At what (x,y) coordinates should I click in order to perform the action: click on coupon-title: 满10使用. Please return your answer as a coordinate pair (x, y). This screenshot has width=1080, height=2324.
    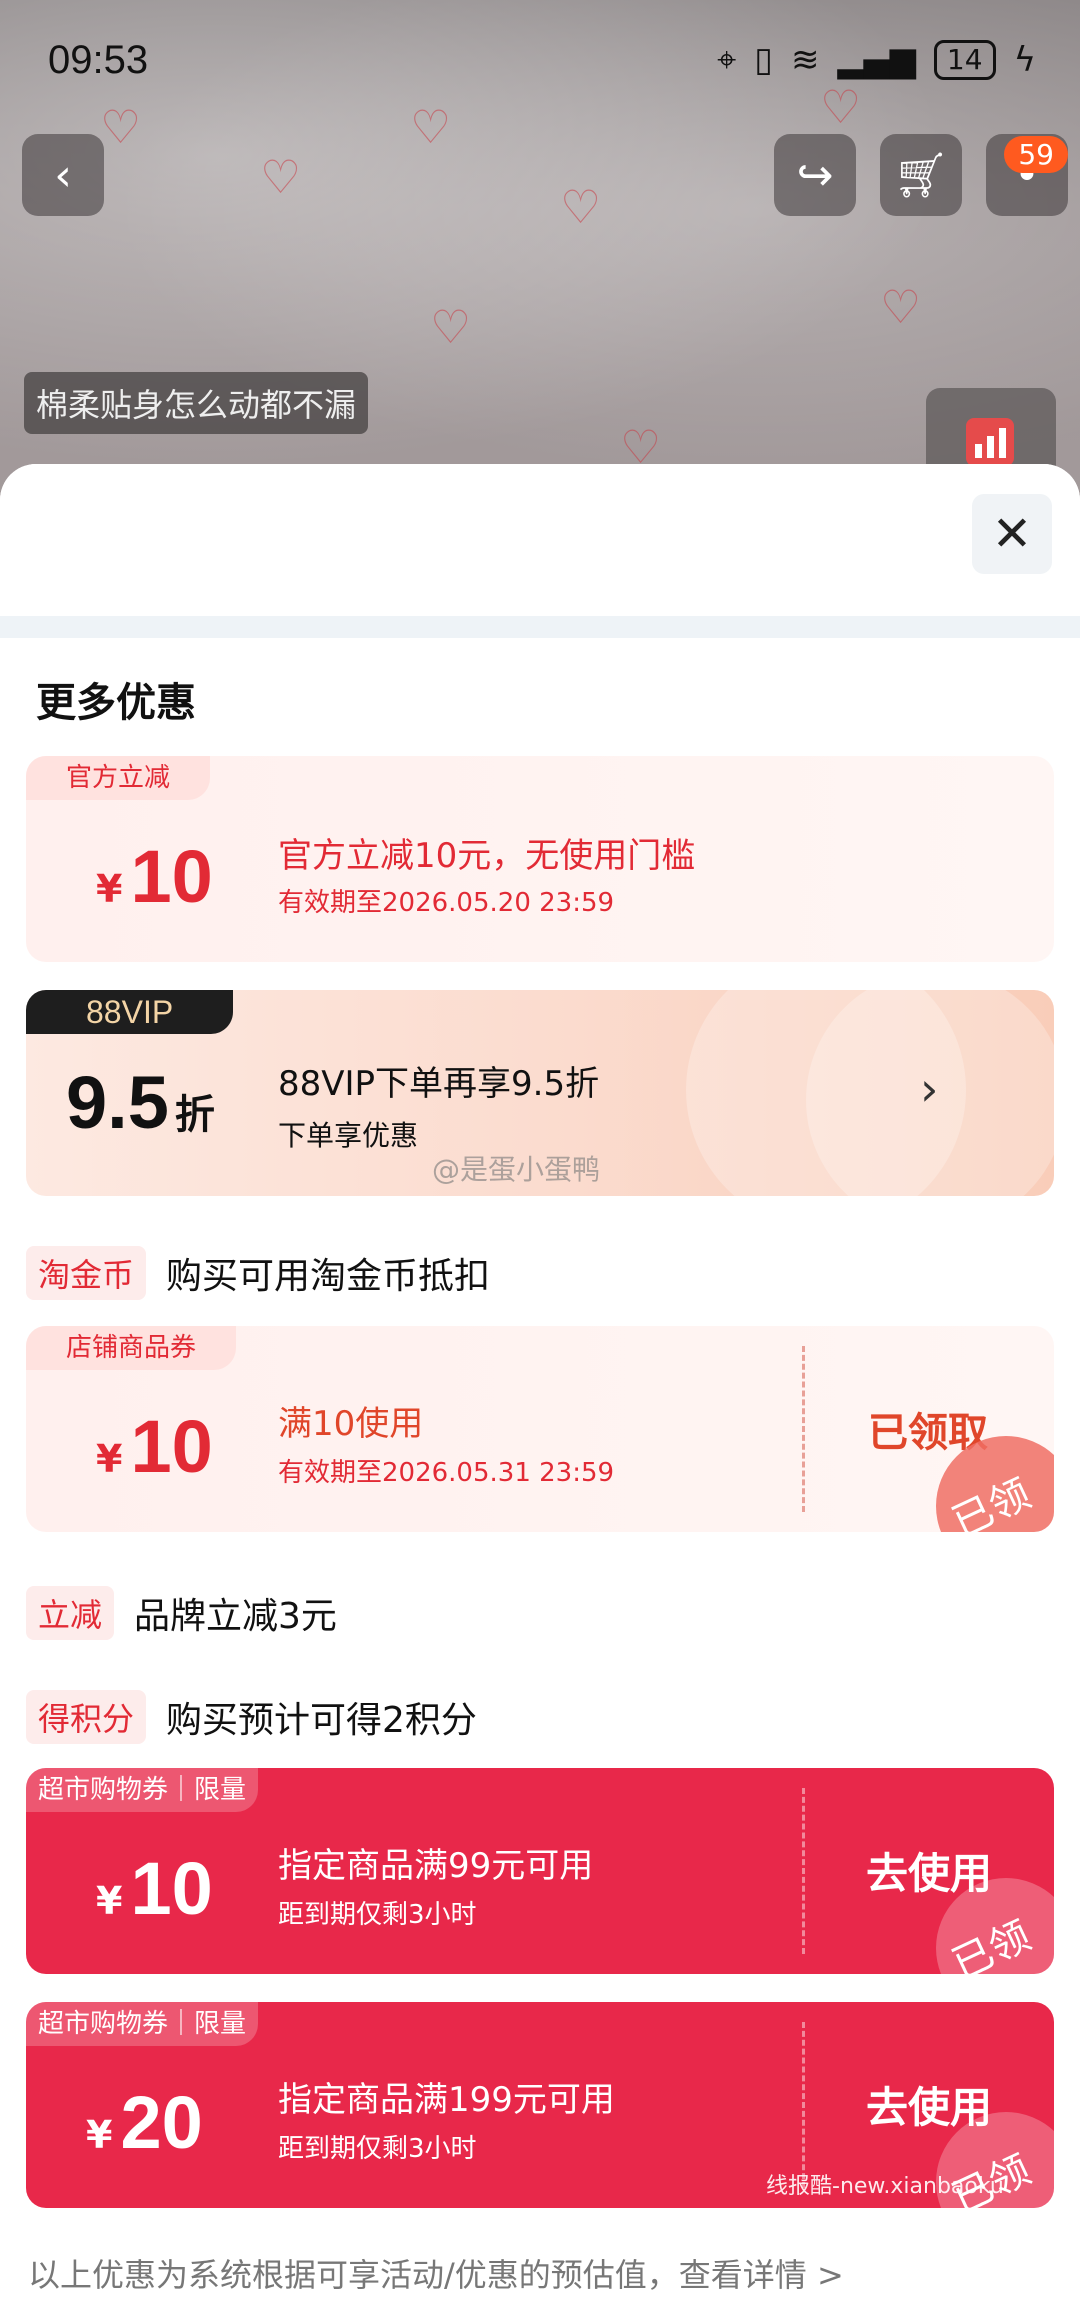
    Looking at the image, I should click on (351, 1424).